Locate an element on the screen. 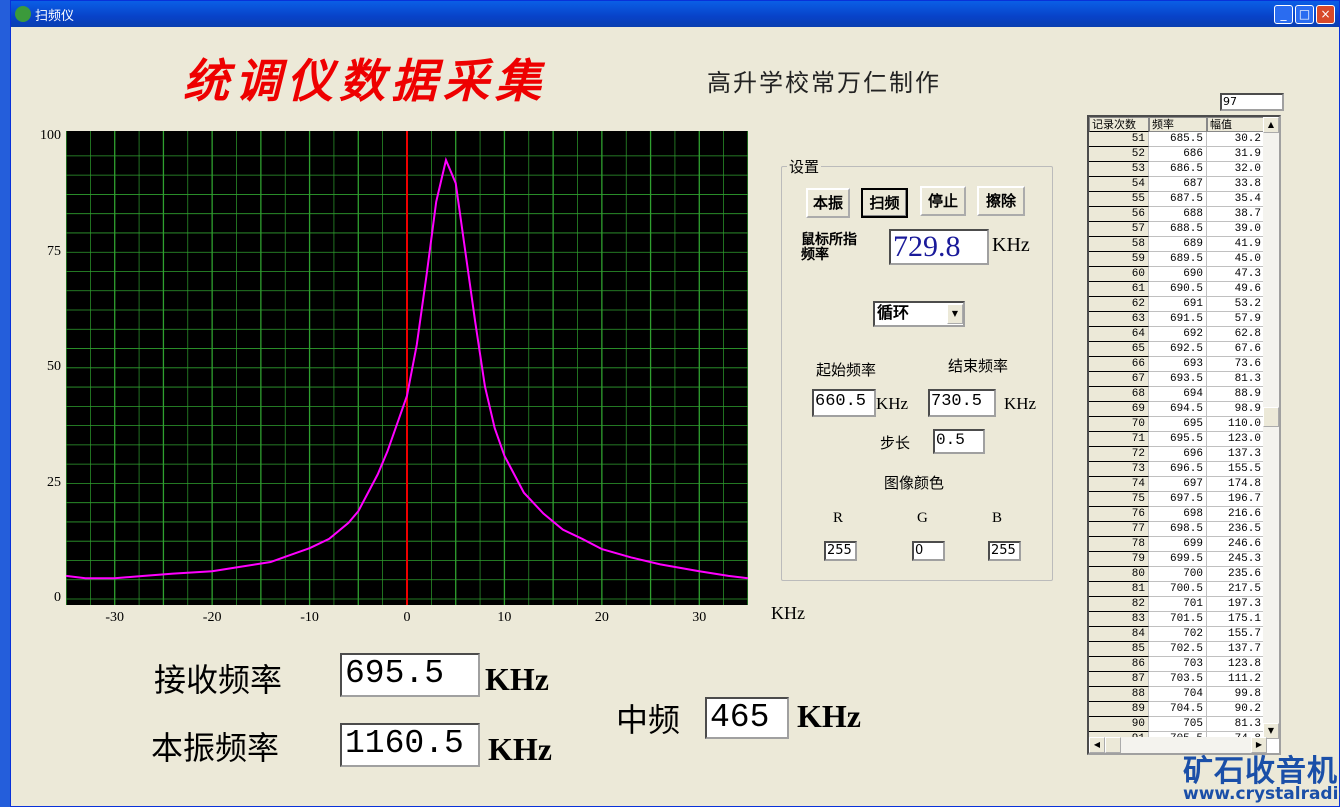 The height and width of the screenshot is (807, 1340). b-input: 255 is located at coordinates (1004, 551).